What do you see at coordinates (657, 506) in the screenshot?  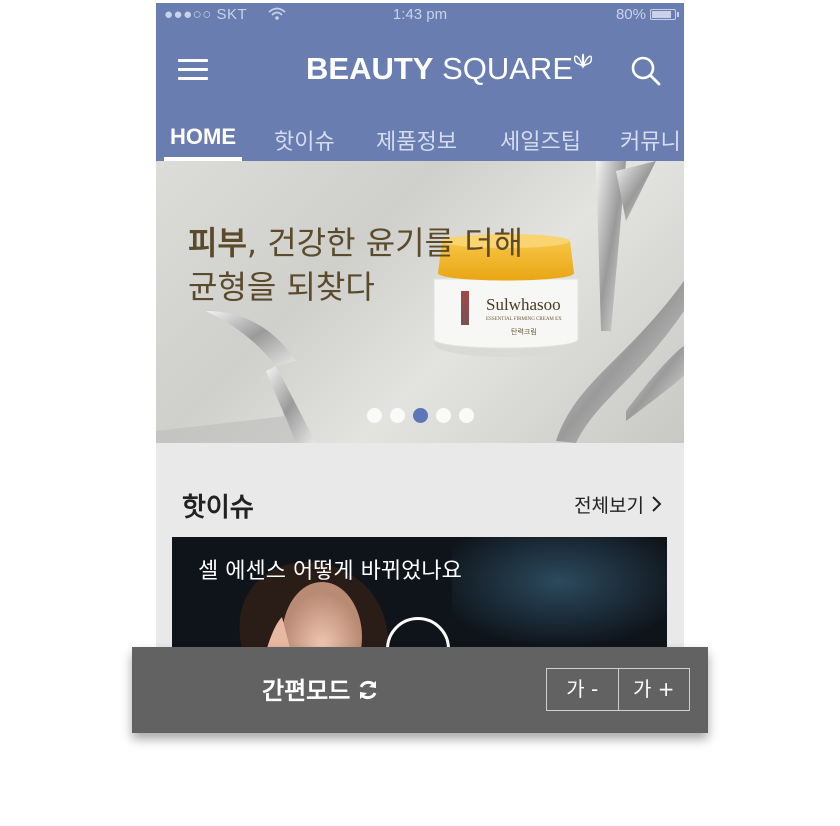 I see `chevron-right-icon` at bounding box center [657, 506].